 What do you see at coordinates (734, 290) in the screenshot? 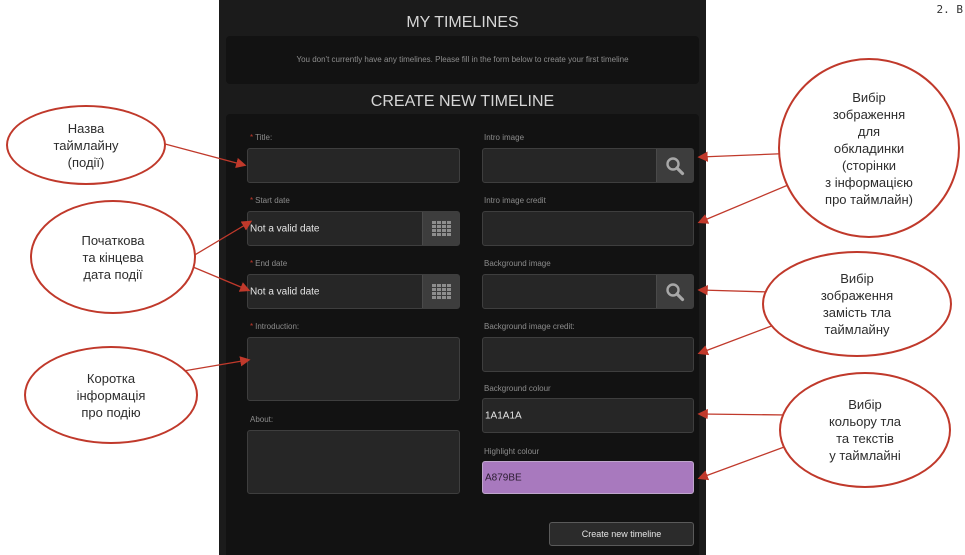
I see `arrow-background-image` at bounding box center [734, 290].